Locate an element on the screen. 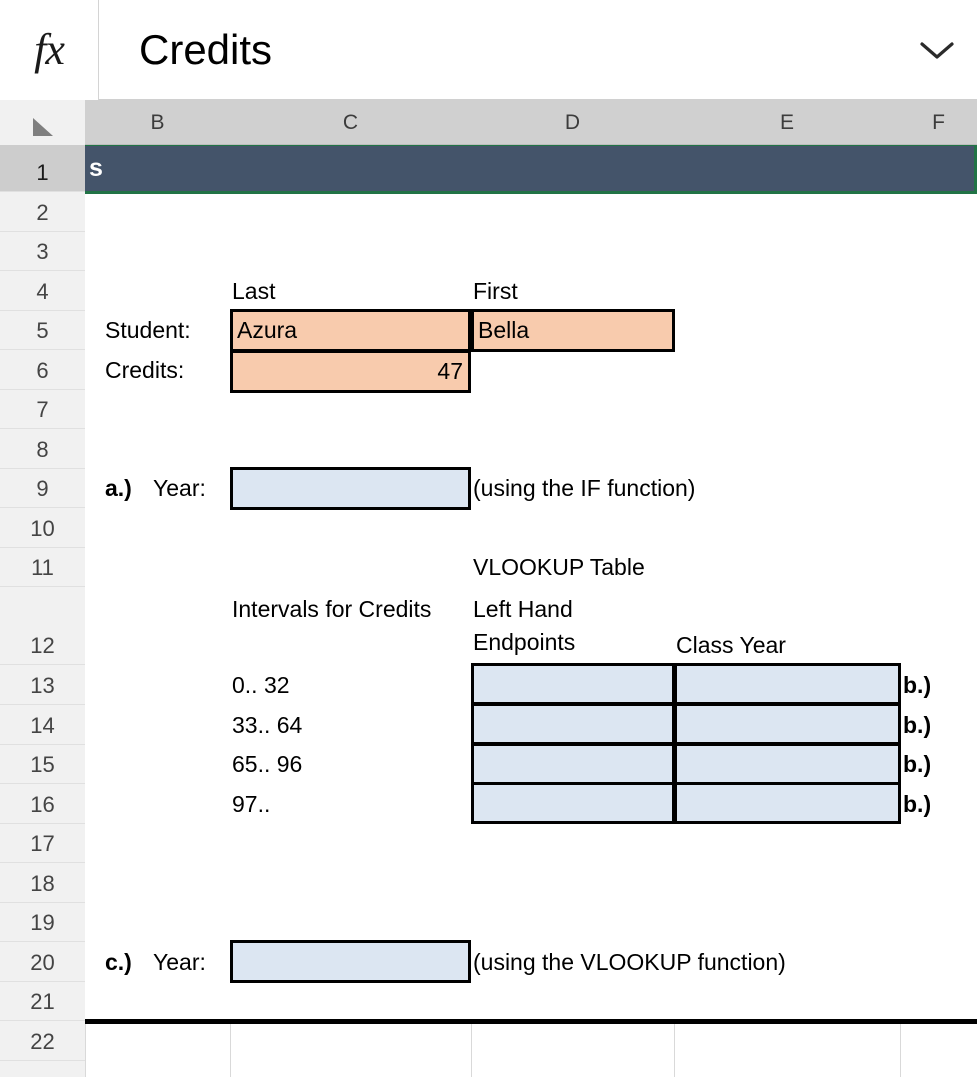 This screenshot has width=977, height=1077. row-header-17: 17 is located at coordinates (42, 843).